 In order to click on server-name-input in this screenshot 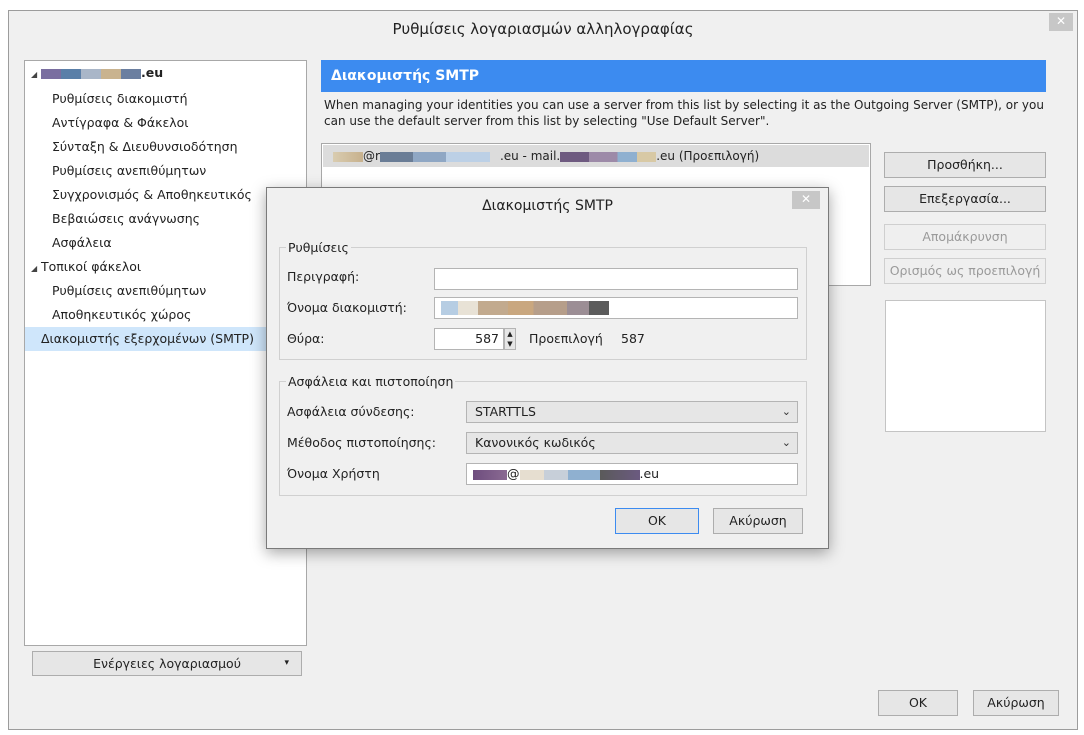, I will do `click(616, 308)`.